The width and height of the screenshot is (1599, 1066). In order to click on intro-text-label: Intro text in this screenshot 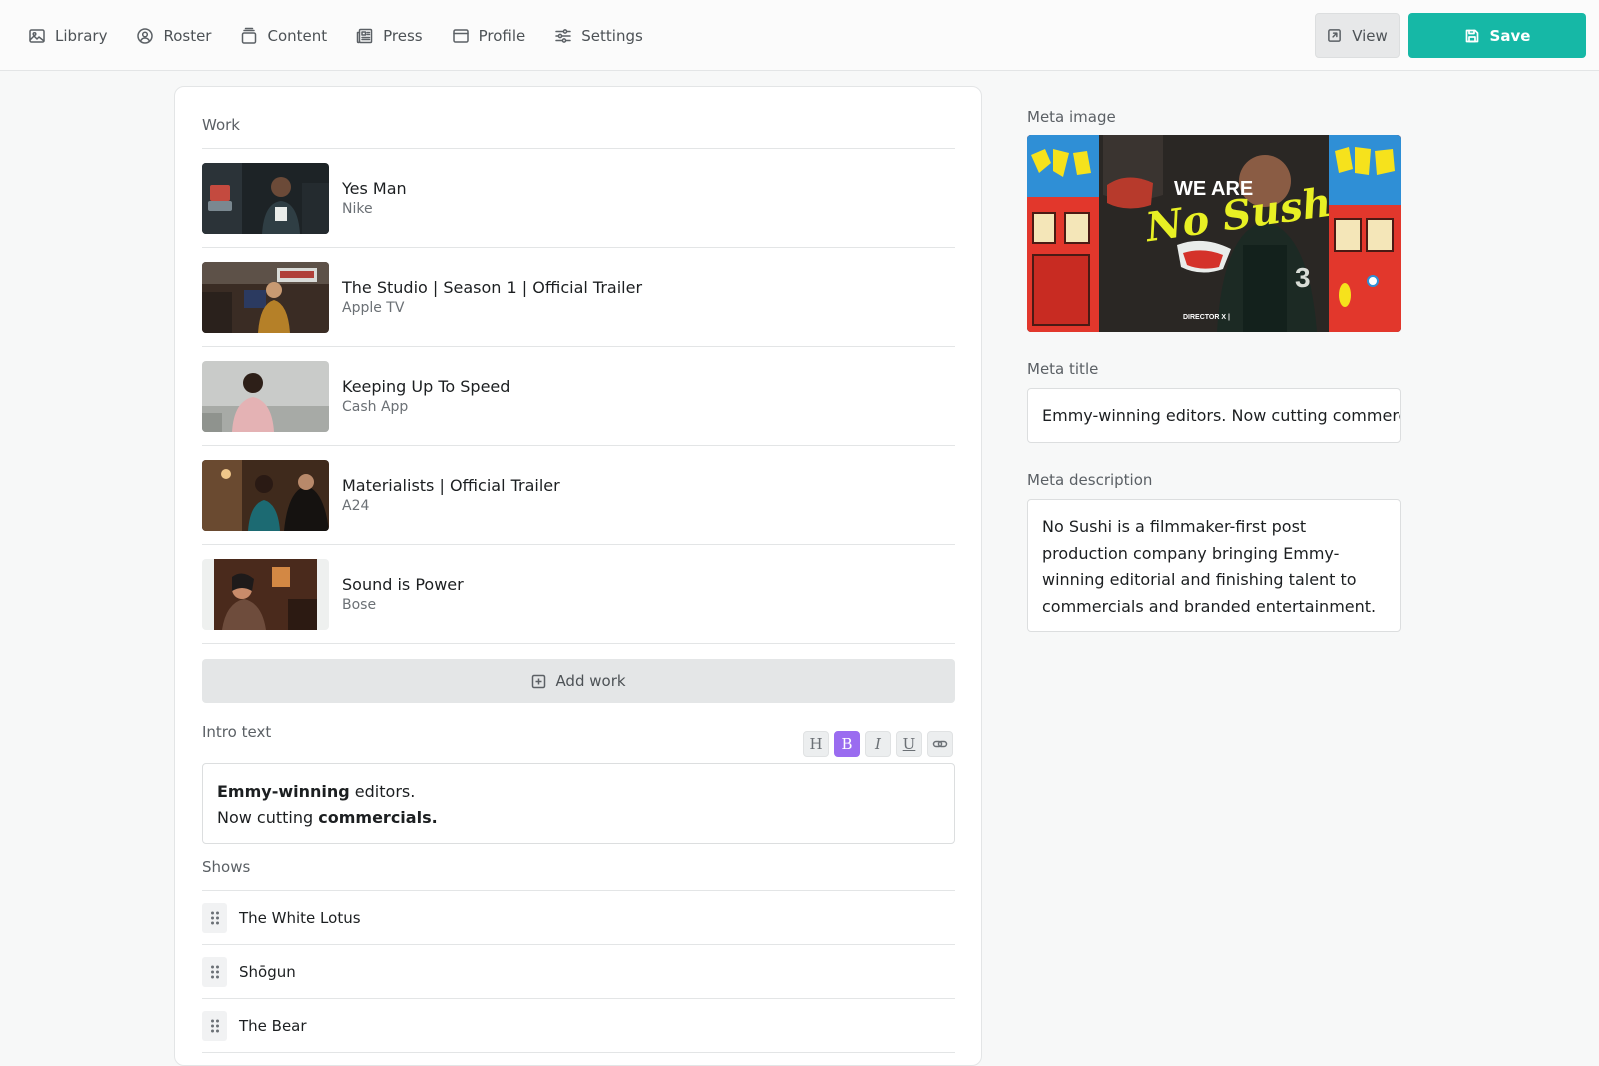, I will do `click(237, 732)`.